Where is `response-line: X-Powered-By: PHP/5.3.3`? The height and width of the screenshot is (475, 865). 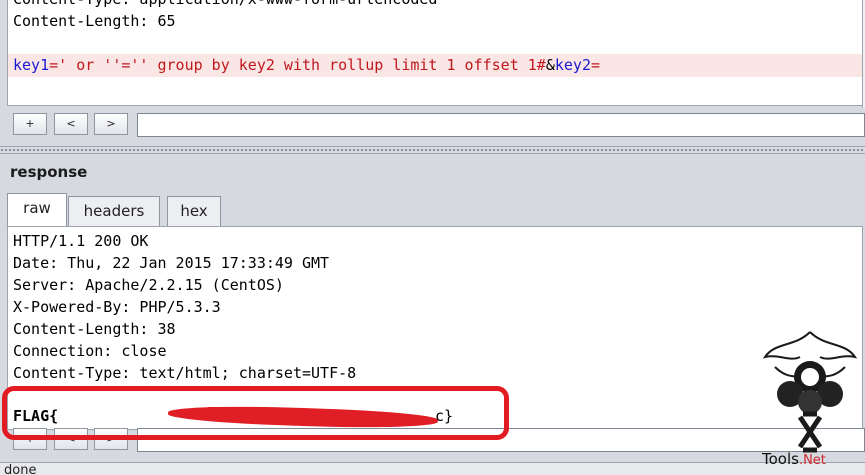
response-line: X-Powered-By: PHP/5.3.3 is located at coordinates (117, 307).